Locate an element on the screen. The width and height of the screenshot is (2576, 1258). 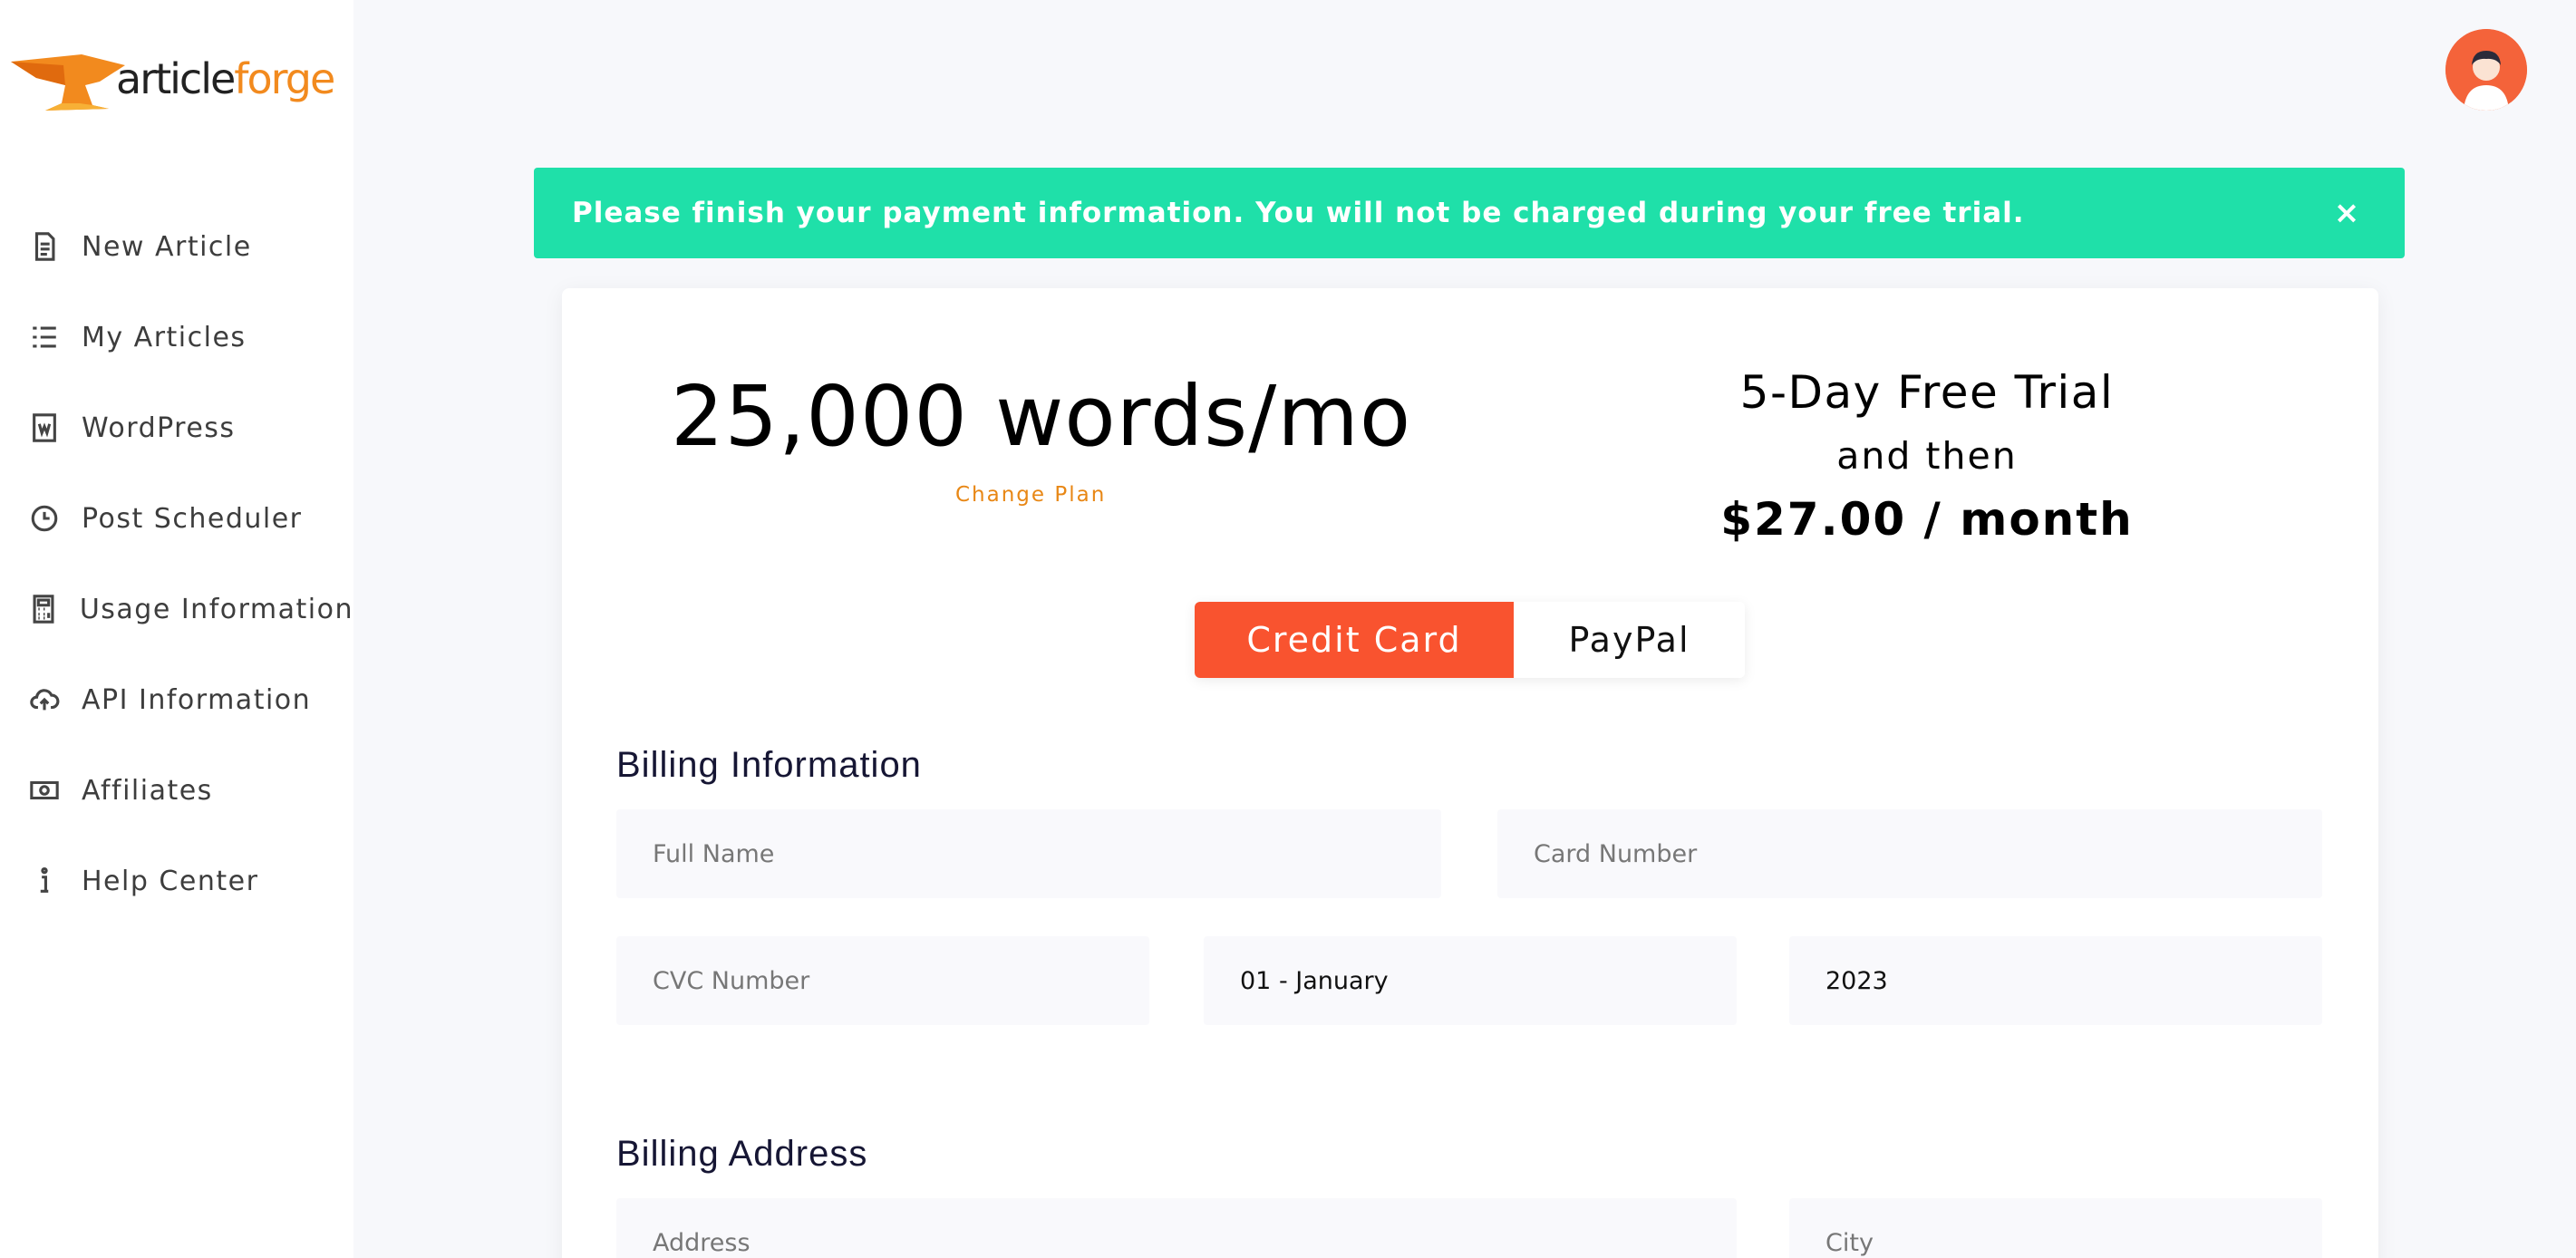
address-field: Address is located at coordinates (1176, 1228).